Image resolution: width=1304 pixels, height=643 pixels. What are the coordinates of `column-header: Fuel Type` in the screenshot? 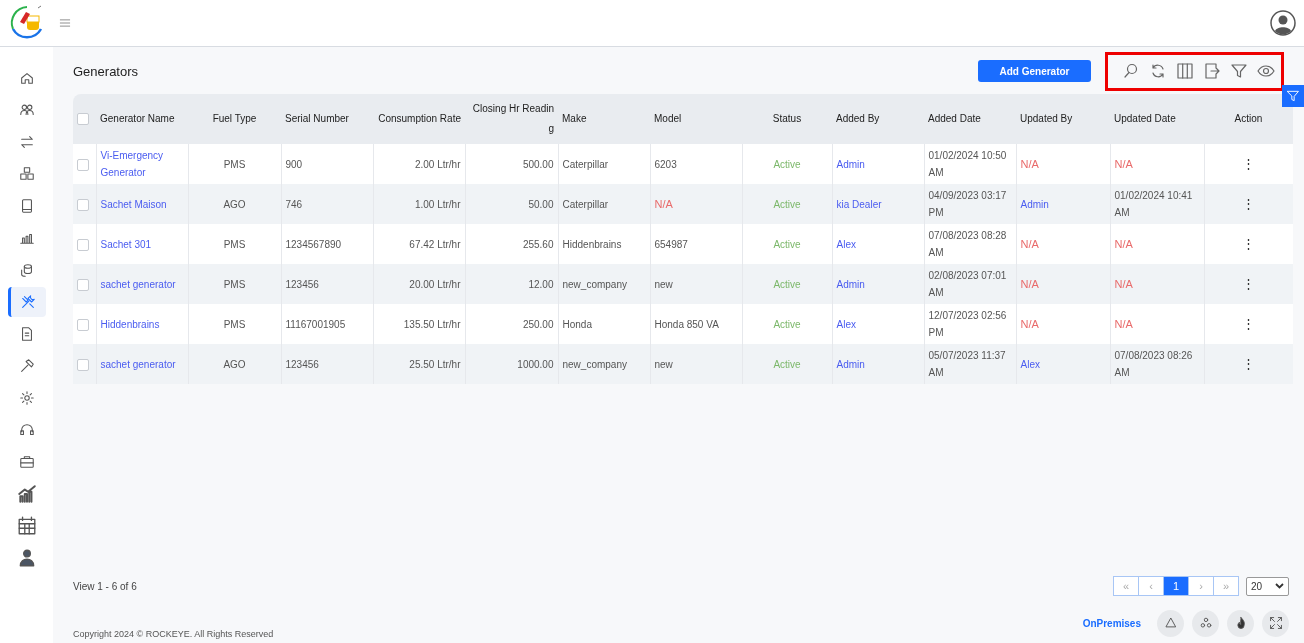 It's located at (234, 118).